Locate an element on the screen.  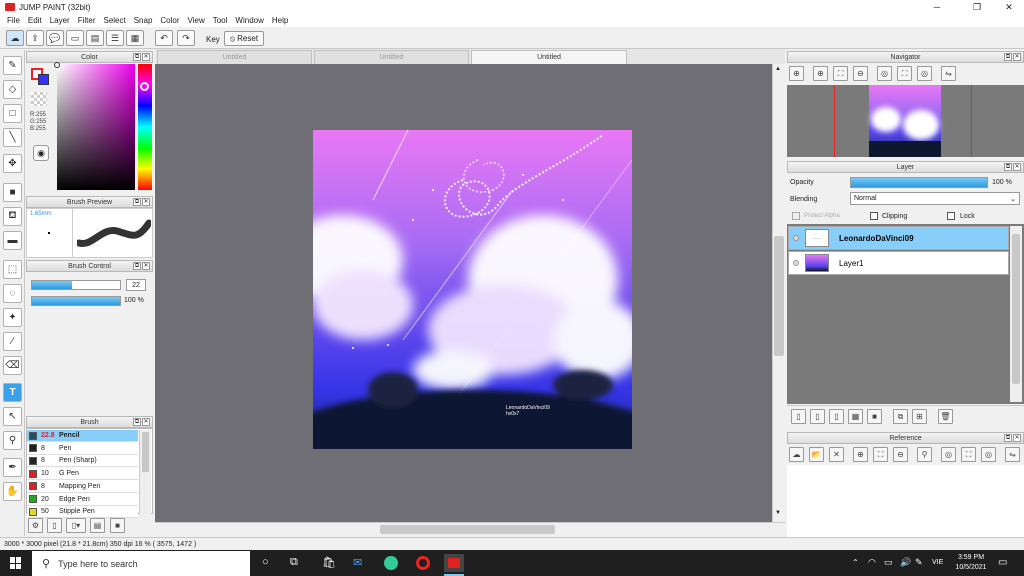
menu-layer: Layer is located at coordinates (60, 20).